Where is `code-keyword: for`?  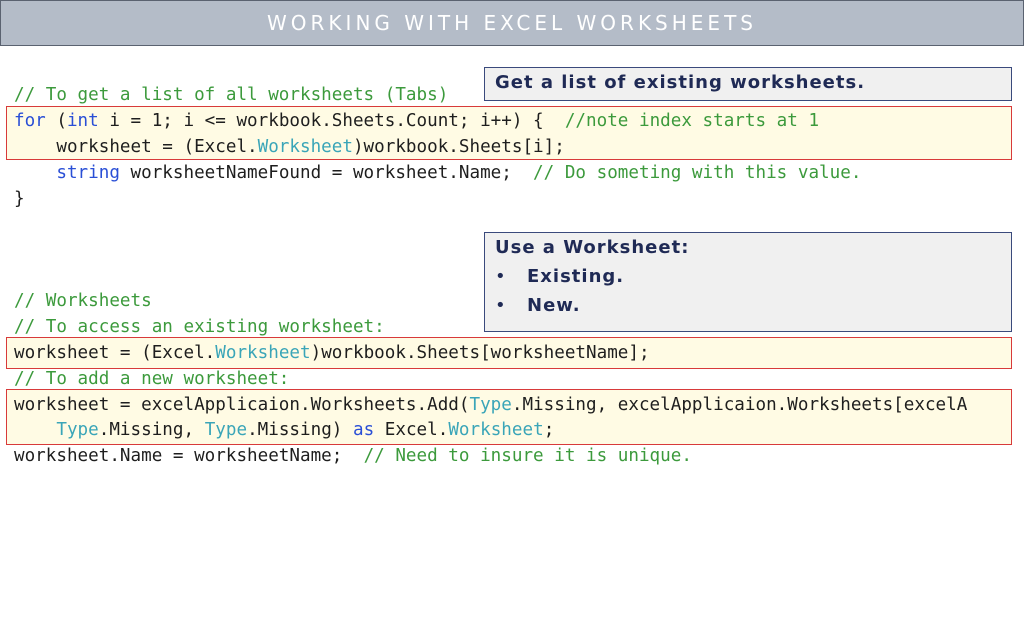 code-keyword: for is located at coordinates (30, 121).